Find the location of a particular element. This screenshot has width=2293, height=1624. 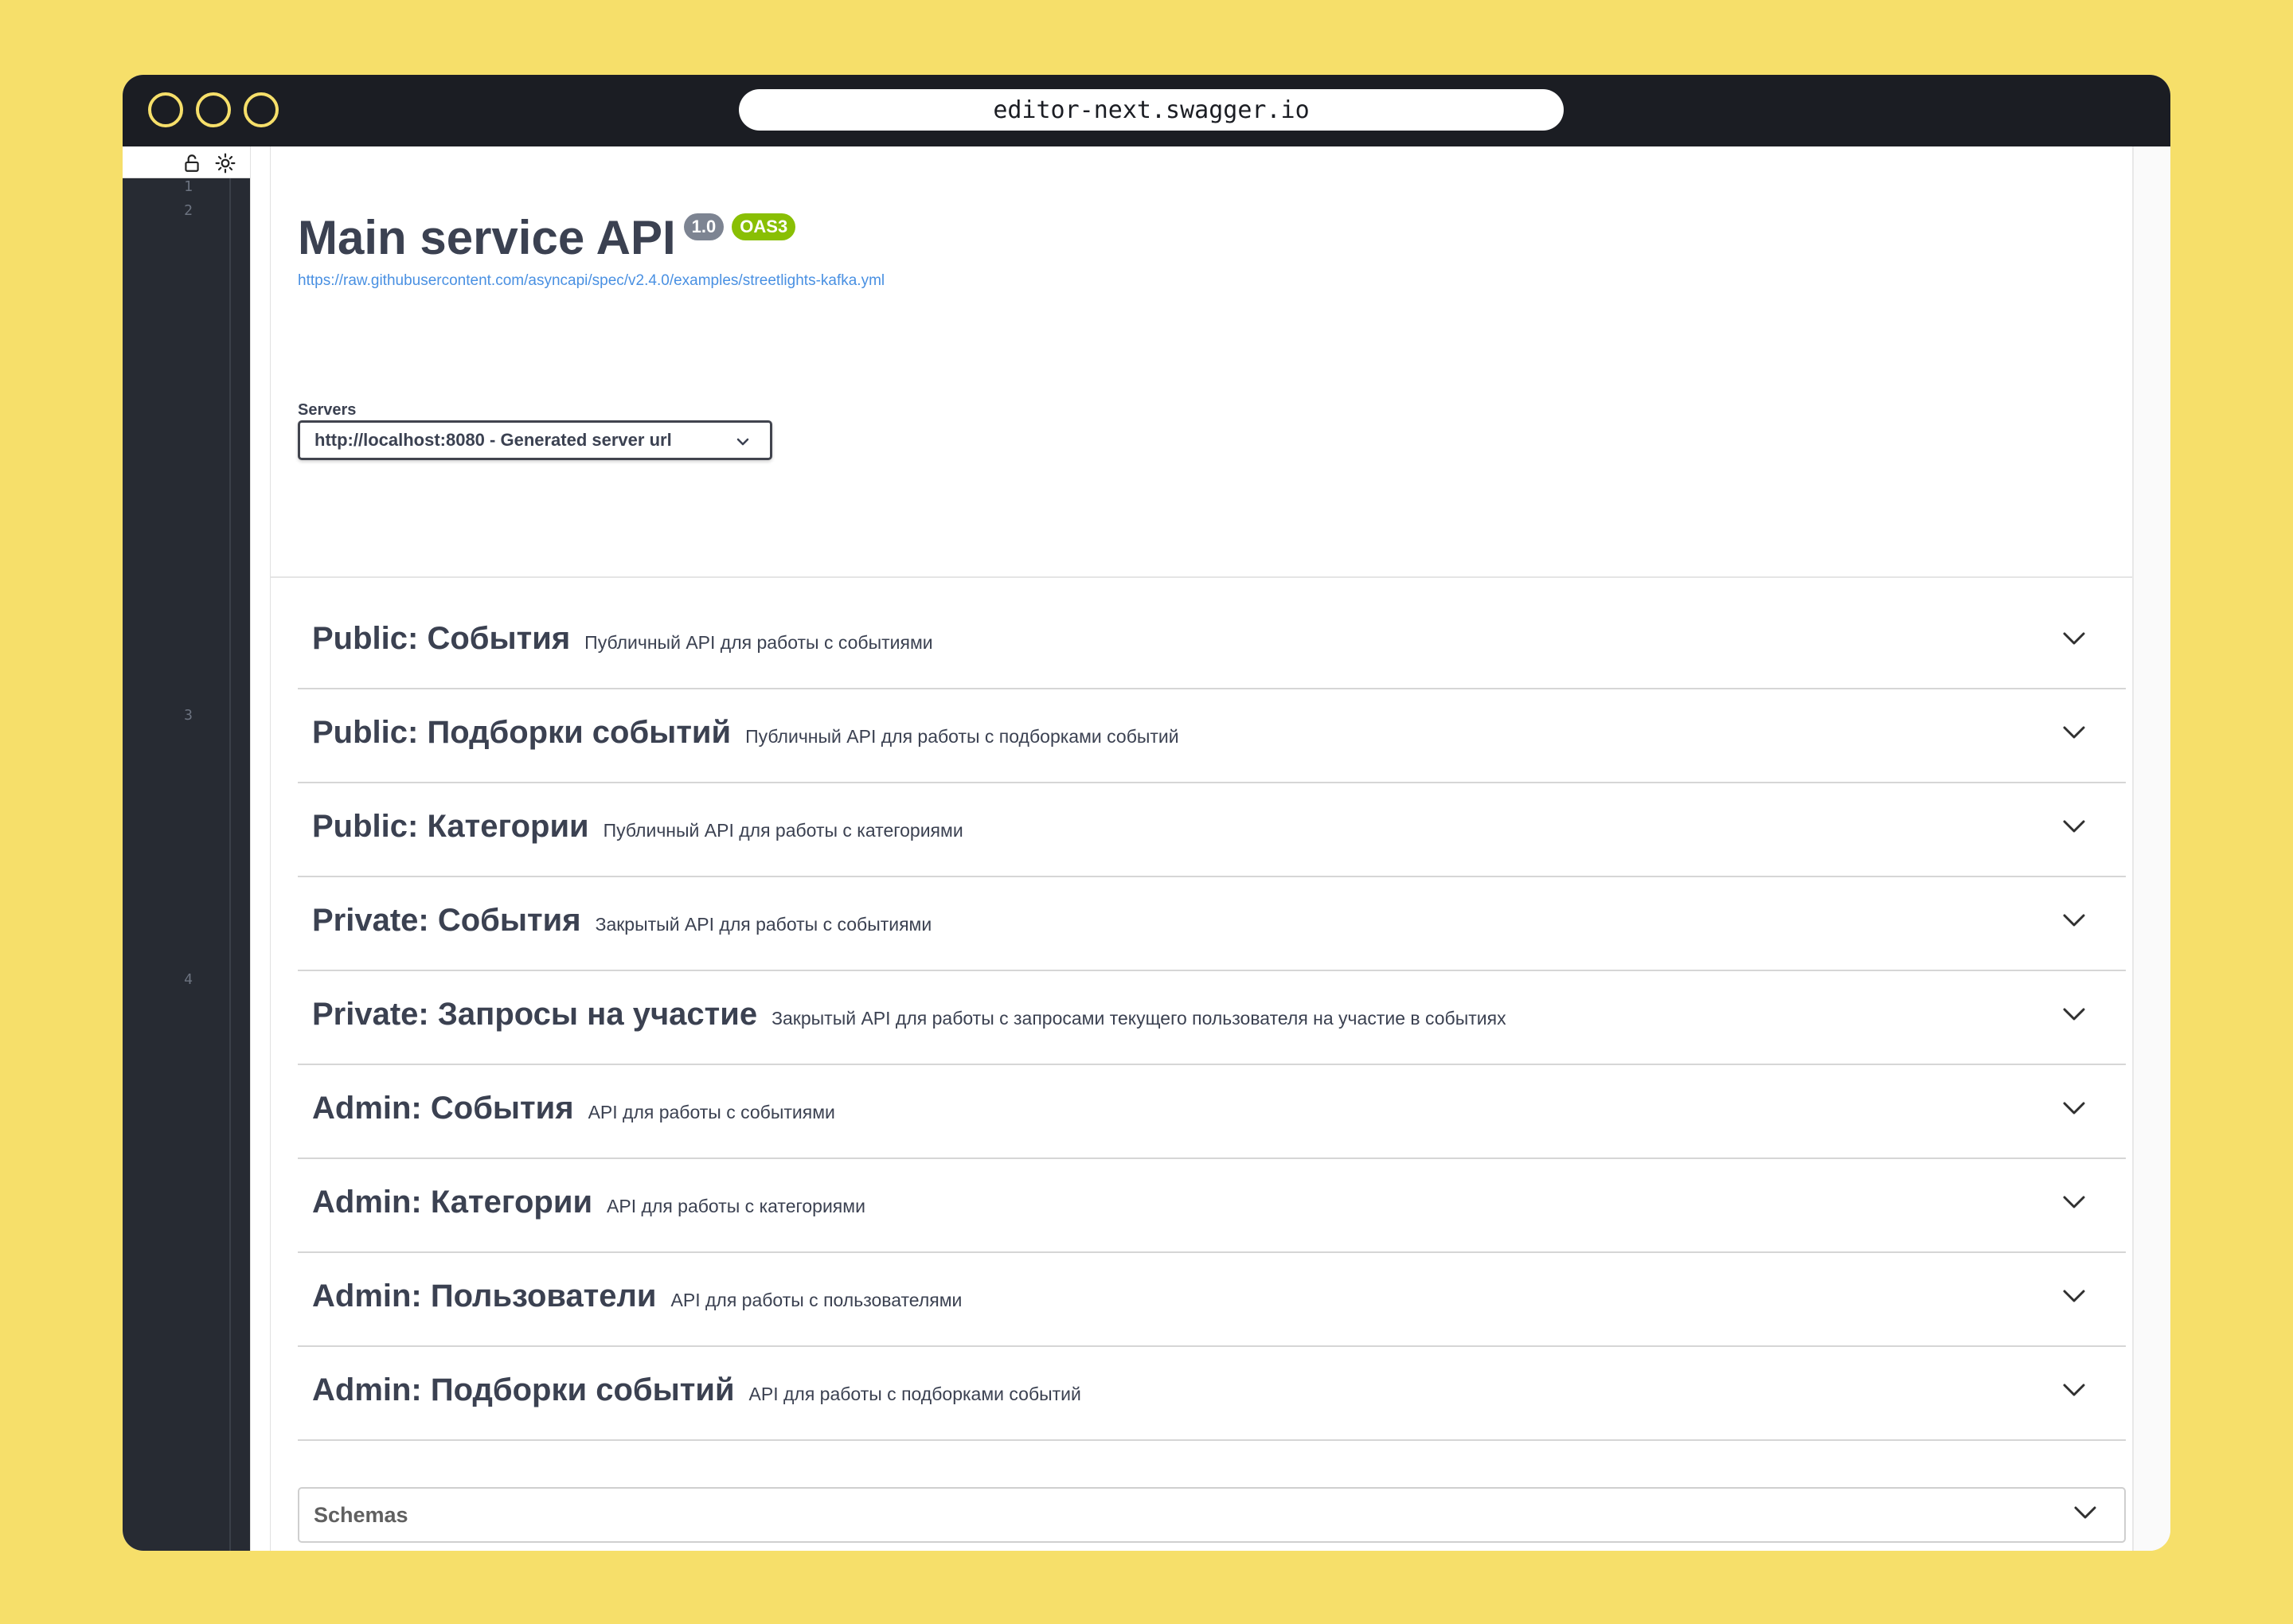

editor-gutter: 1 2 3 4 is located at coordinates (177, 864).